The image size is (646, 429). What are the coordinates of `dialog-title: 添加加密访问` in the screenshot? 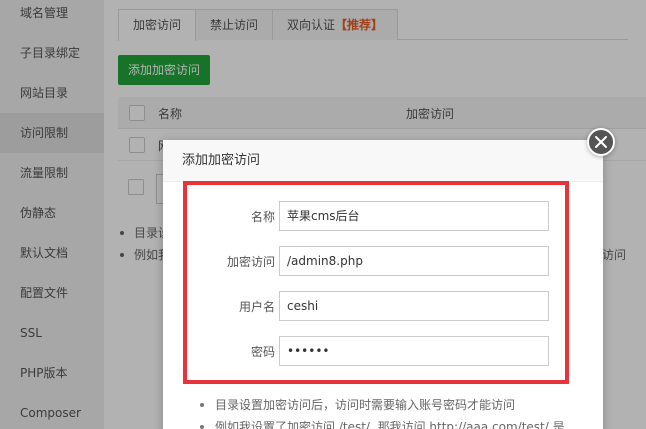 It's located at (383, 161).